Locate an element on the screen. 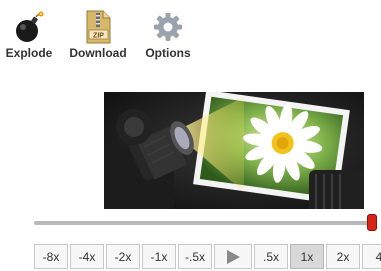  explode-button: Explode is located at coordinates (29, 35).